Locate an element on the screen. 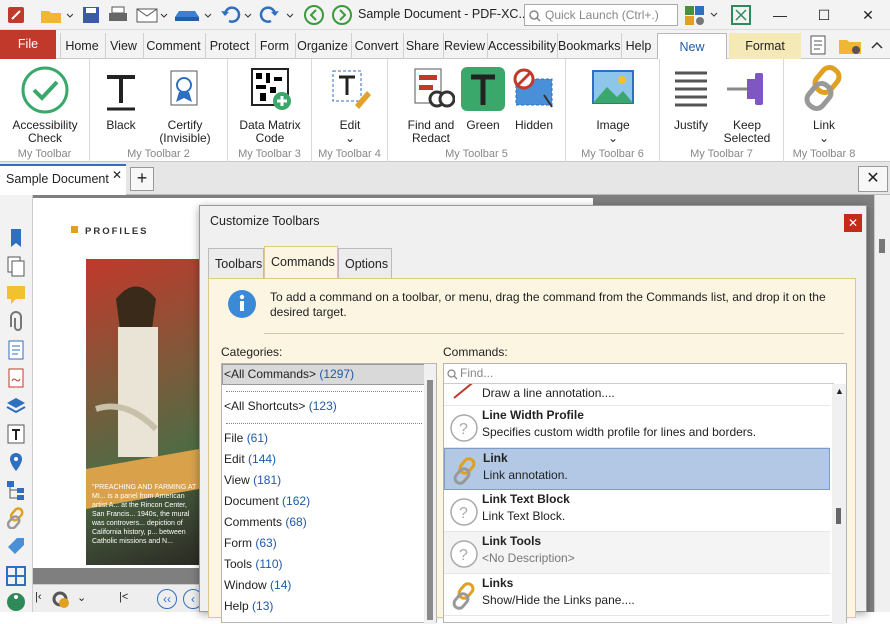 The image size is (890, 624). category-tools: Tools (110) is located at coordinates (253, 564).